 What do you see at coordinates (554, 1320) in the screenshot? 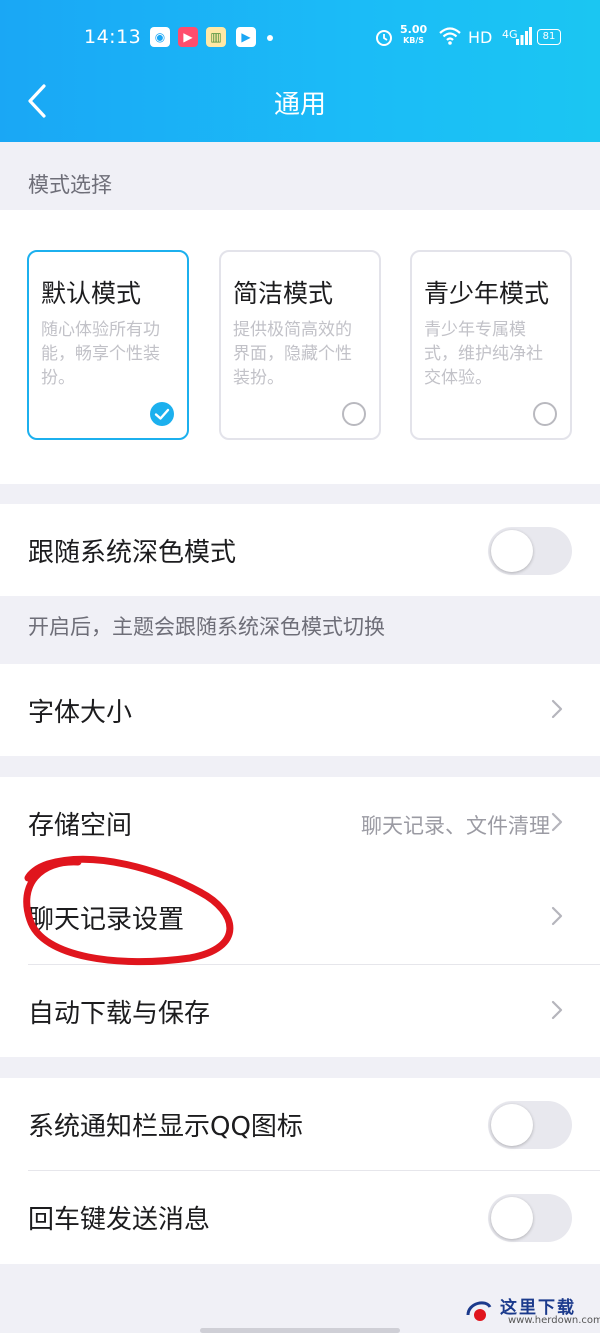
I see `watermark-url: www.herdown.com` at bounding box center [554, 1320].